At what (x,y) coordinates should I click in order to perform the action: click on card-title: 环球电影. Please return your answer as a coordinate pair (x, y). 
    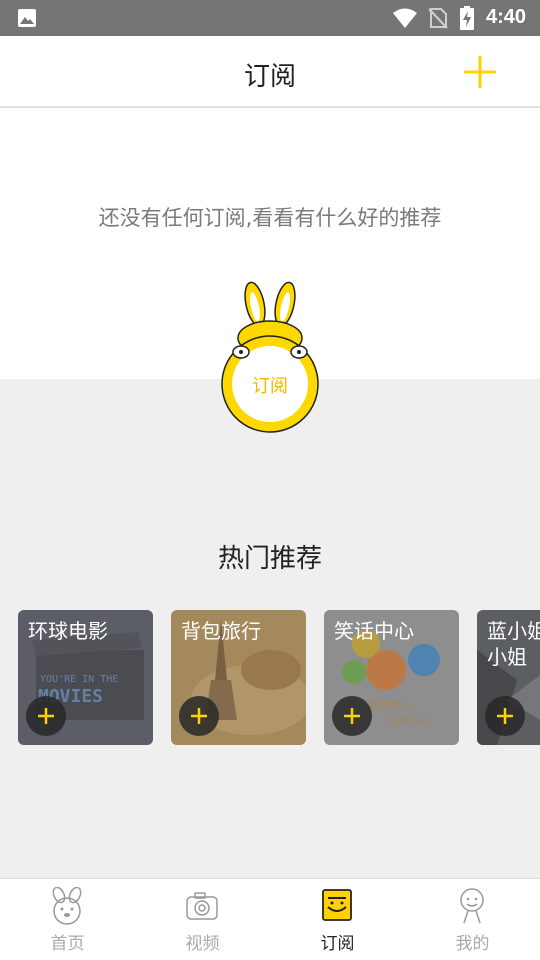
    Looking at the image, I should click on (68, 631).